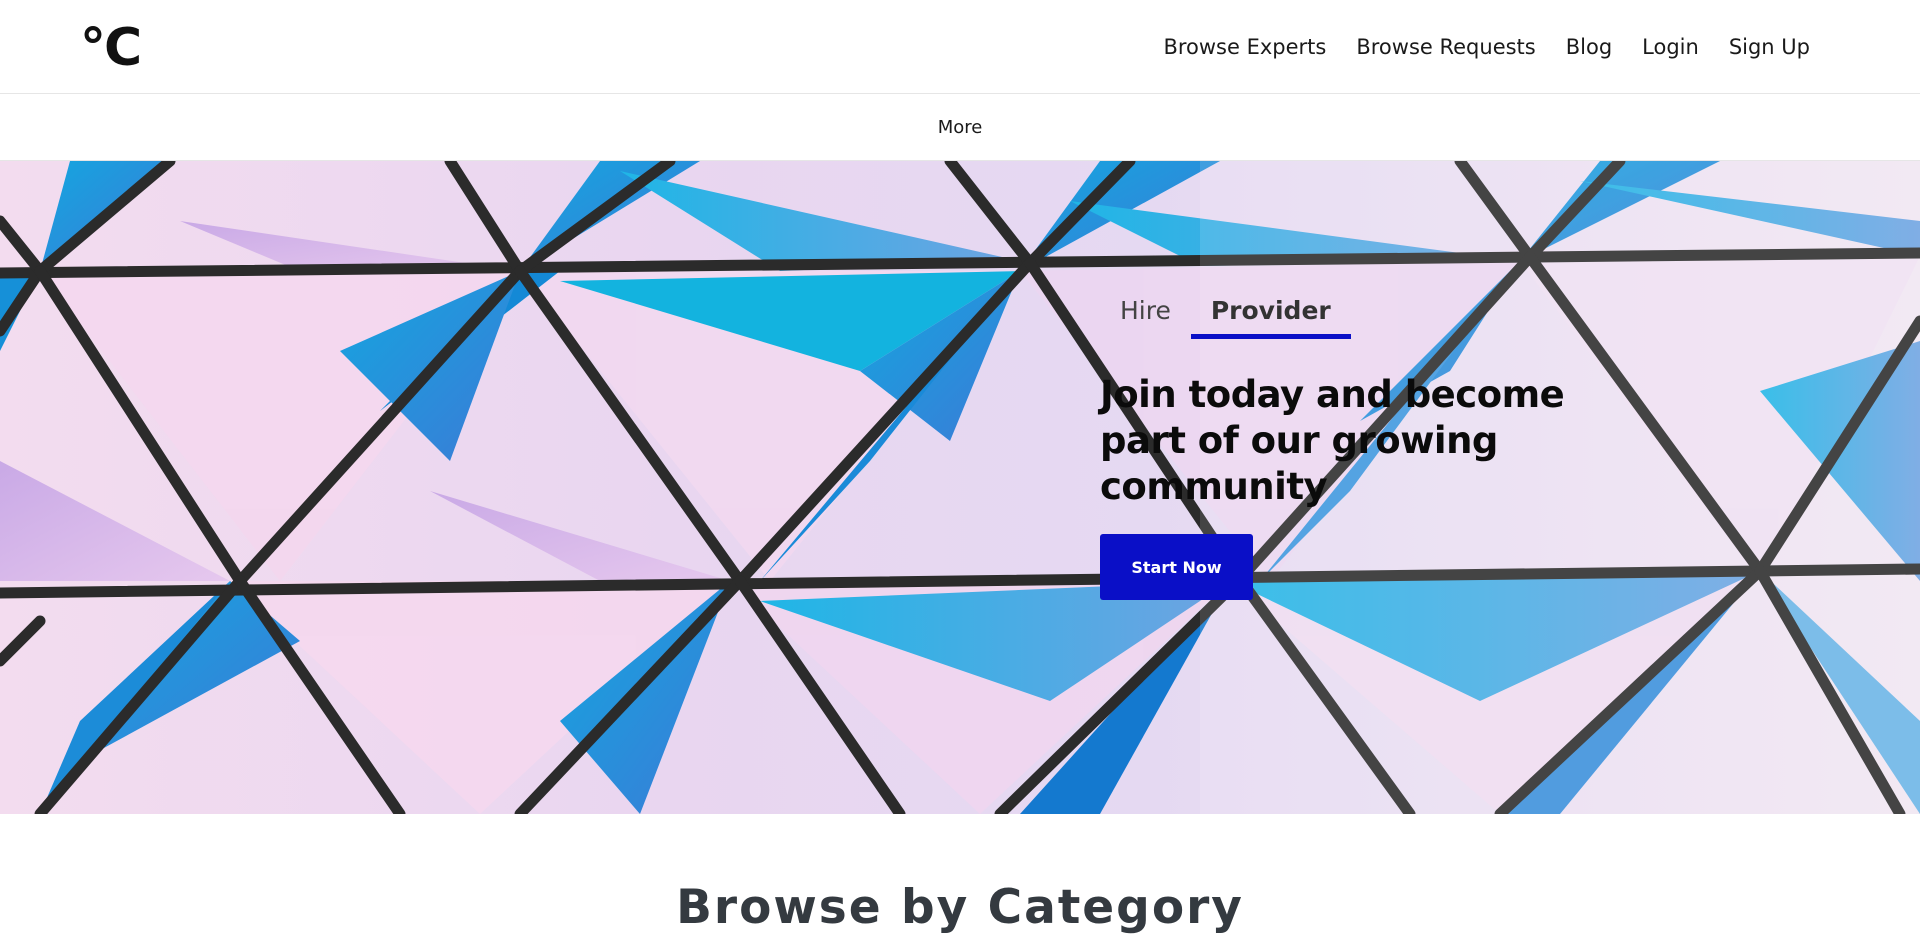 This screenshot has height=938, width=1920. Describe the element at coordinates (1769, 47) in the screenshot. I see `nav-sign-up: Sign Up` at that location.